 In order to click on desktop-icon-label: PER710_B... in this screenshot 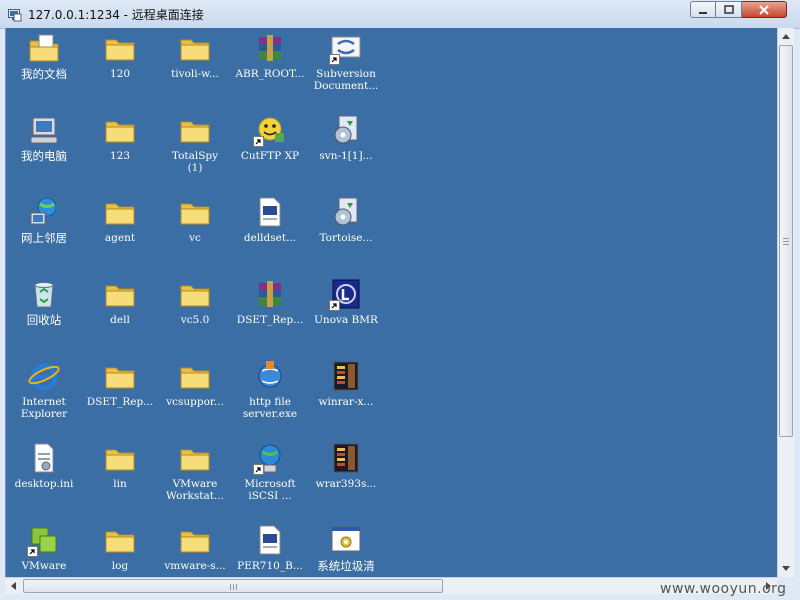, I will do `click(270, 566)`.